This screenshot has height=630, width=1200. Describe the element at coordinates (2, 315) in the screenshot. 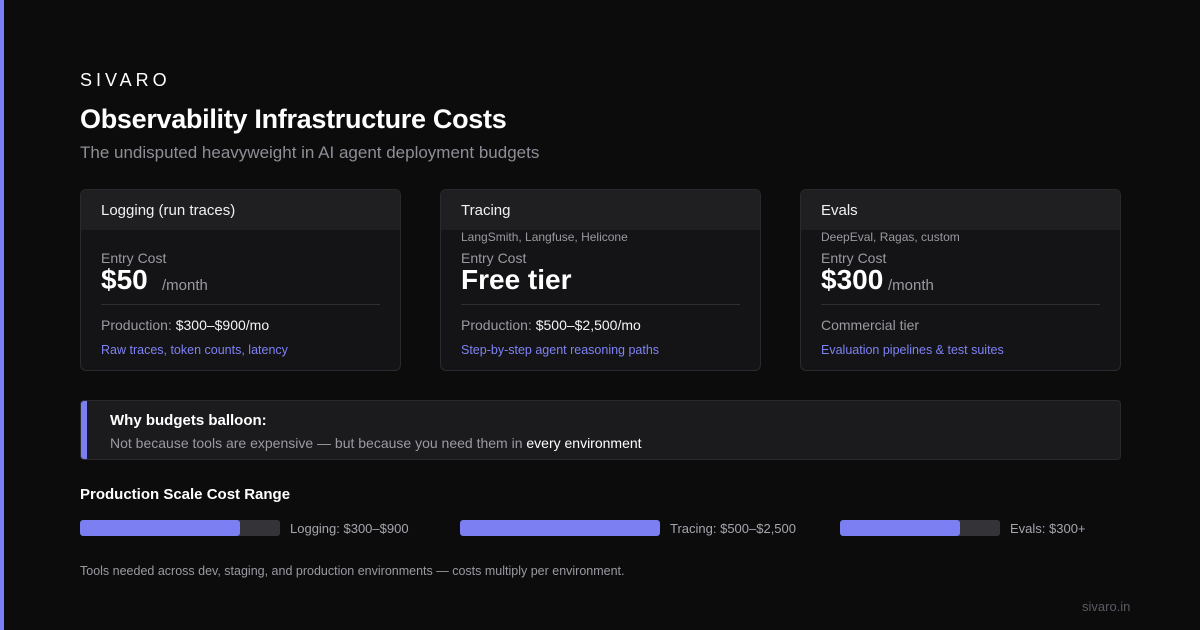

I see `accent-bar` at that location.